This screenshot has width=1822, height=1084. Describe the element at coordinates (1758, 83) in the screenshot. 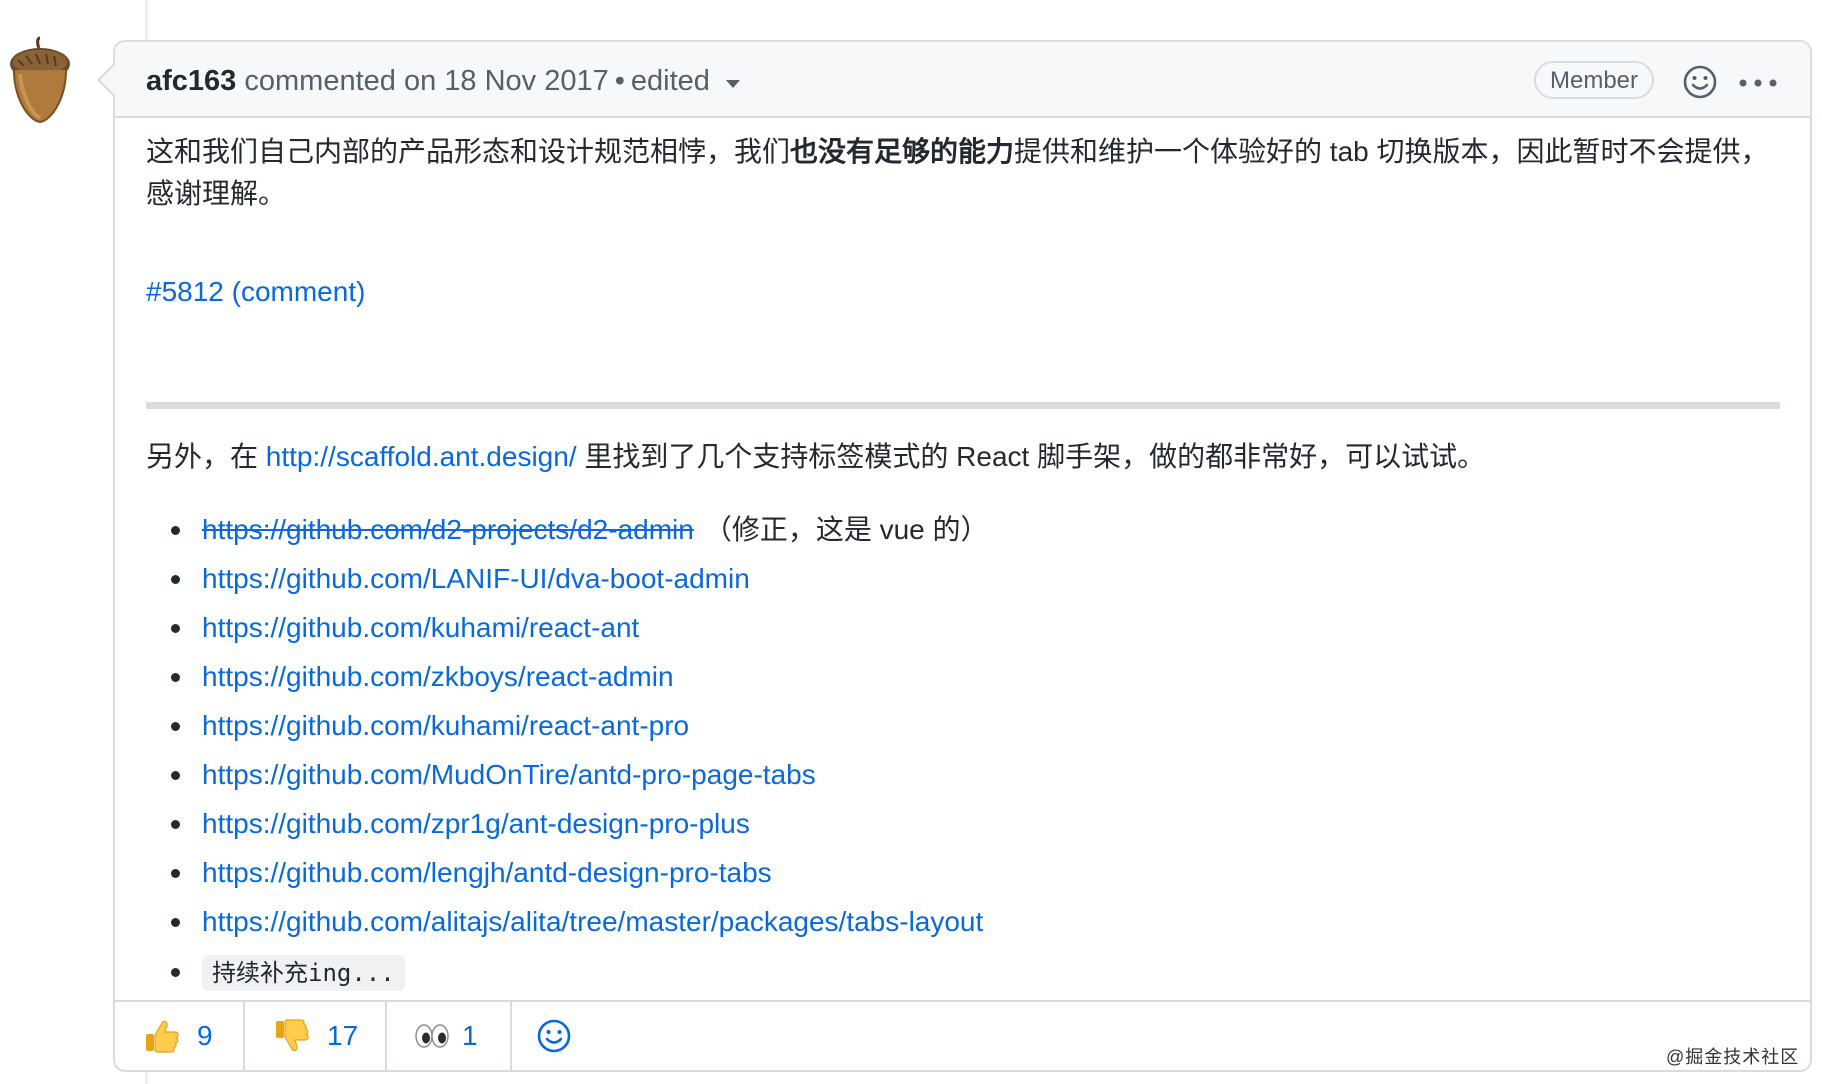

I see `more-options-icon` at that location.